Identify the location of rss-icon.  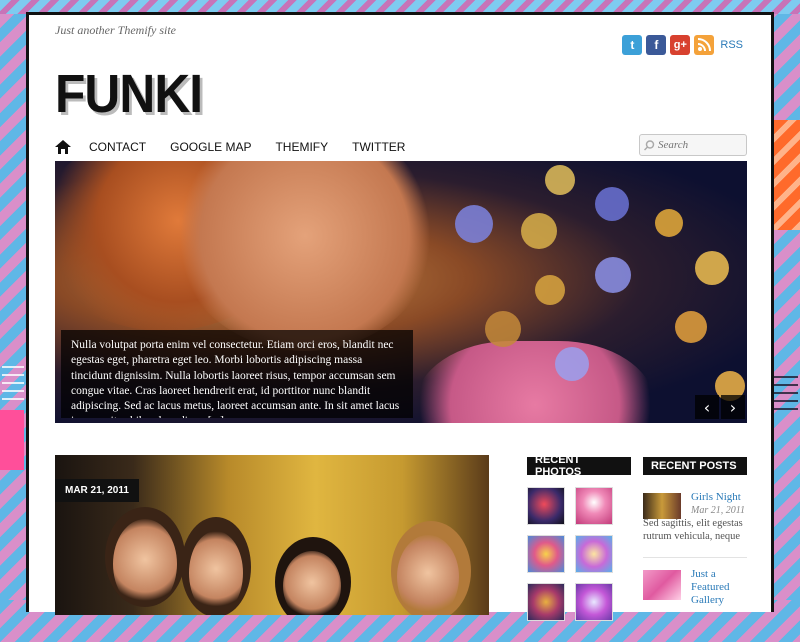
(704, 45).